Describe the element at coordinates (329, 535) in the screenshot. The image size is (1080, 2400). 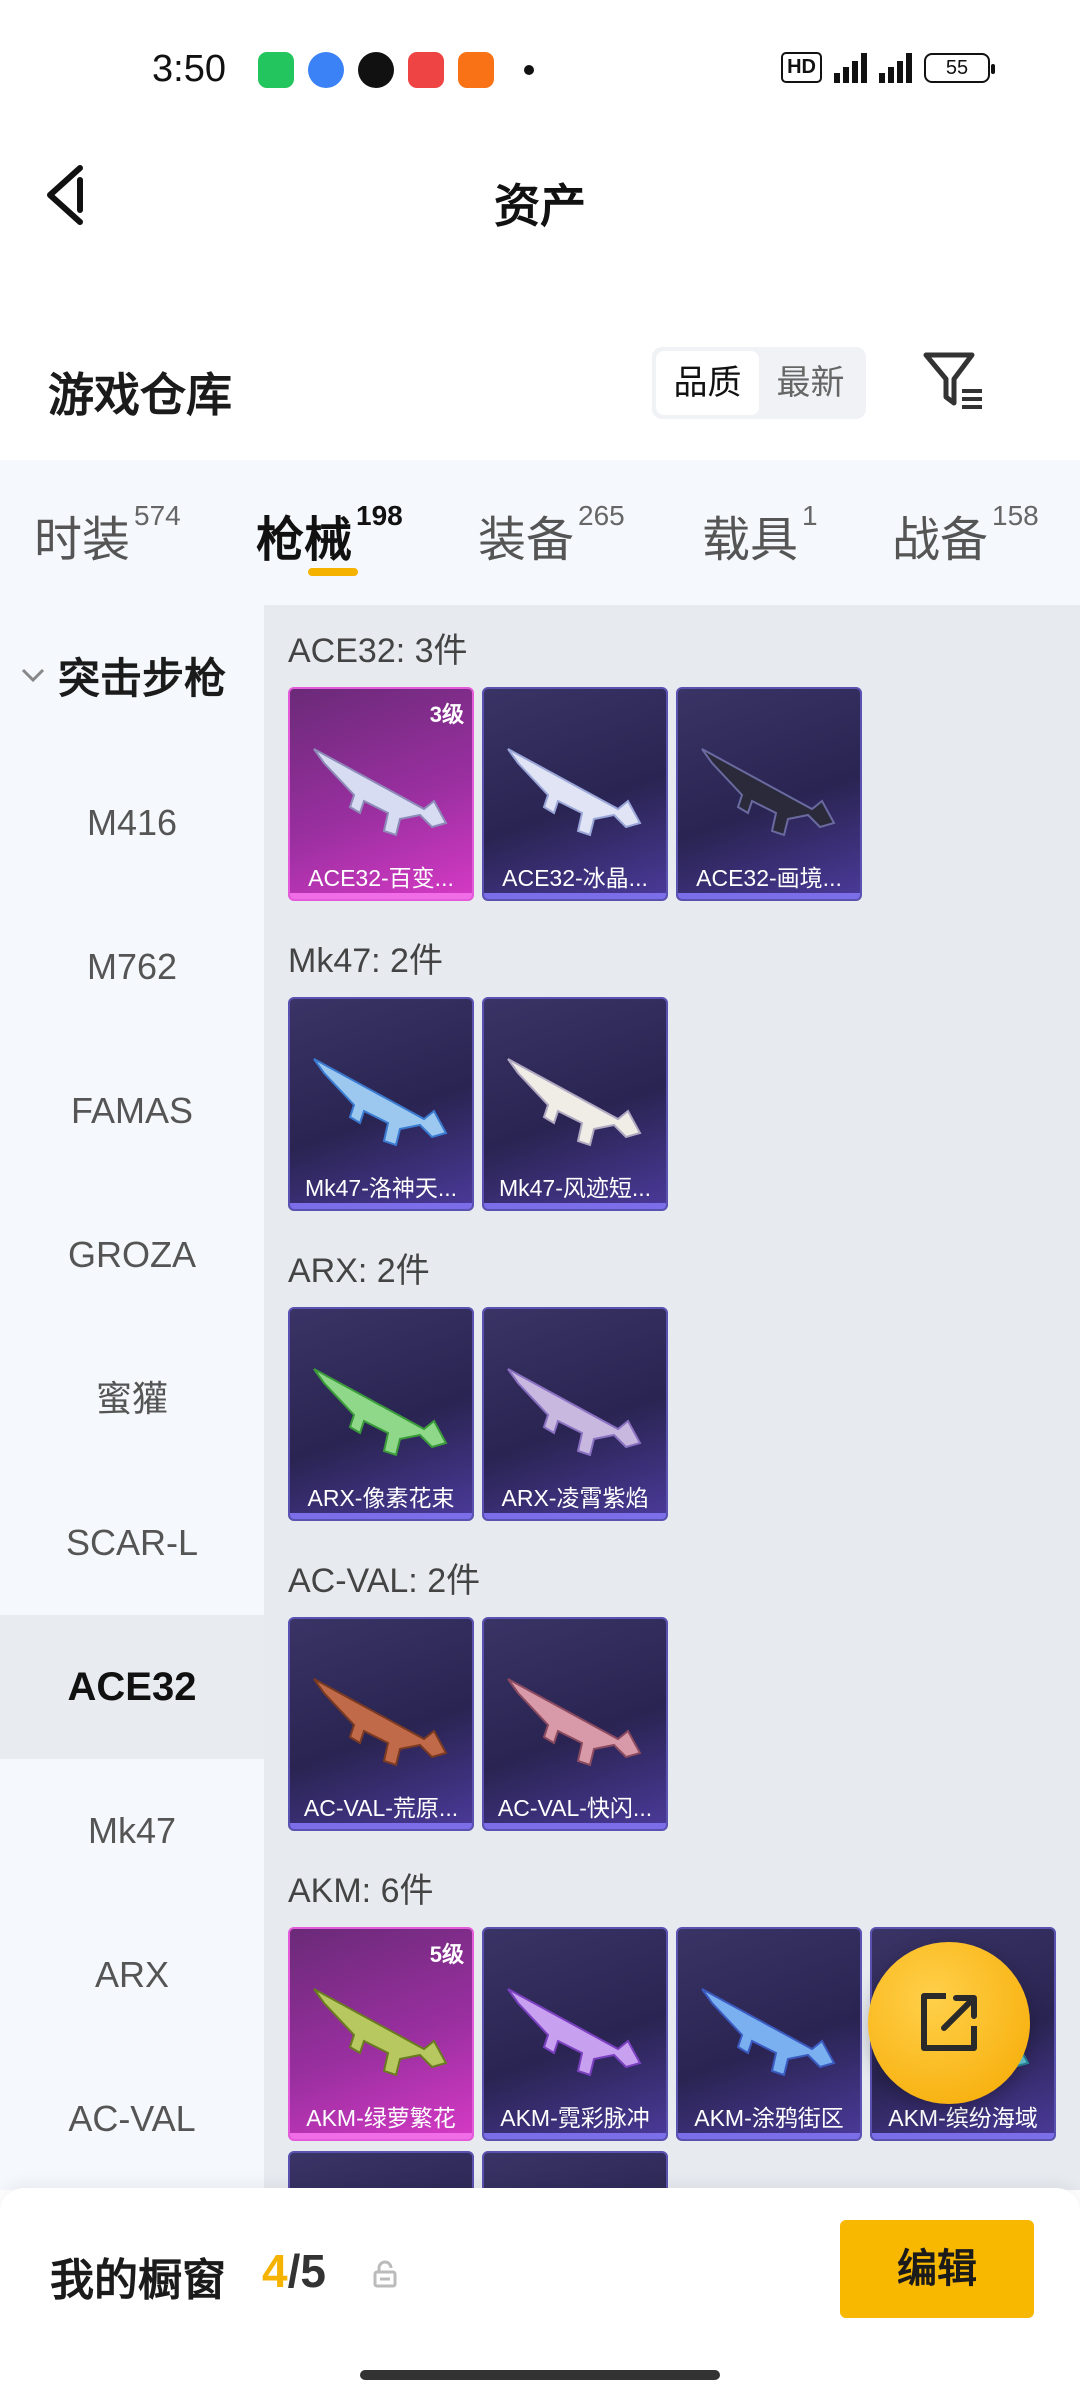
I see `tab-weapons: 枪械 198` at that location.